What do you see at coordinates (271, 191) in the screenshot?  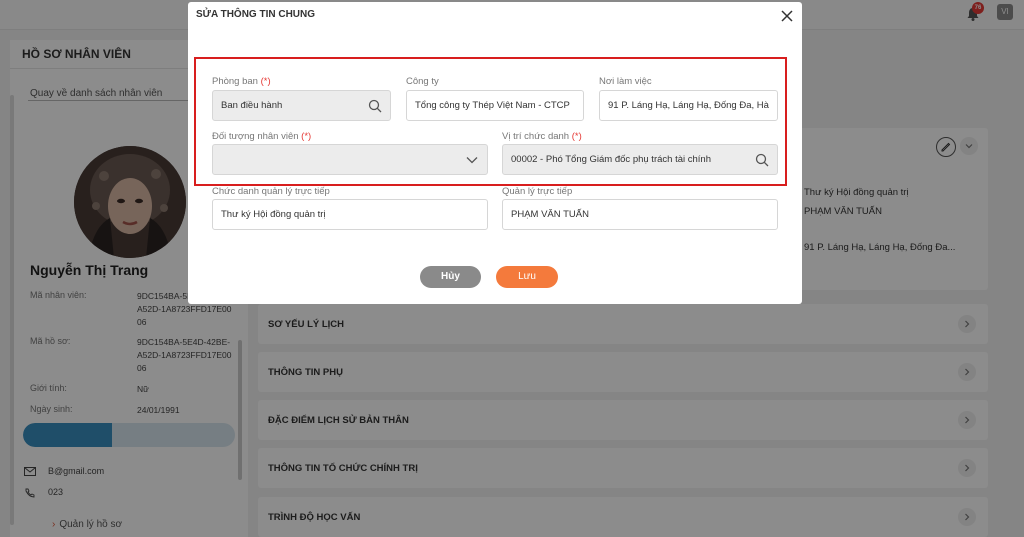 I see `manager-title-label: Chức danh quản lý trực tiếp` at bounding box center [271, 191].